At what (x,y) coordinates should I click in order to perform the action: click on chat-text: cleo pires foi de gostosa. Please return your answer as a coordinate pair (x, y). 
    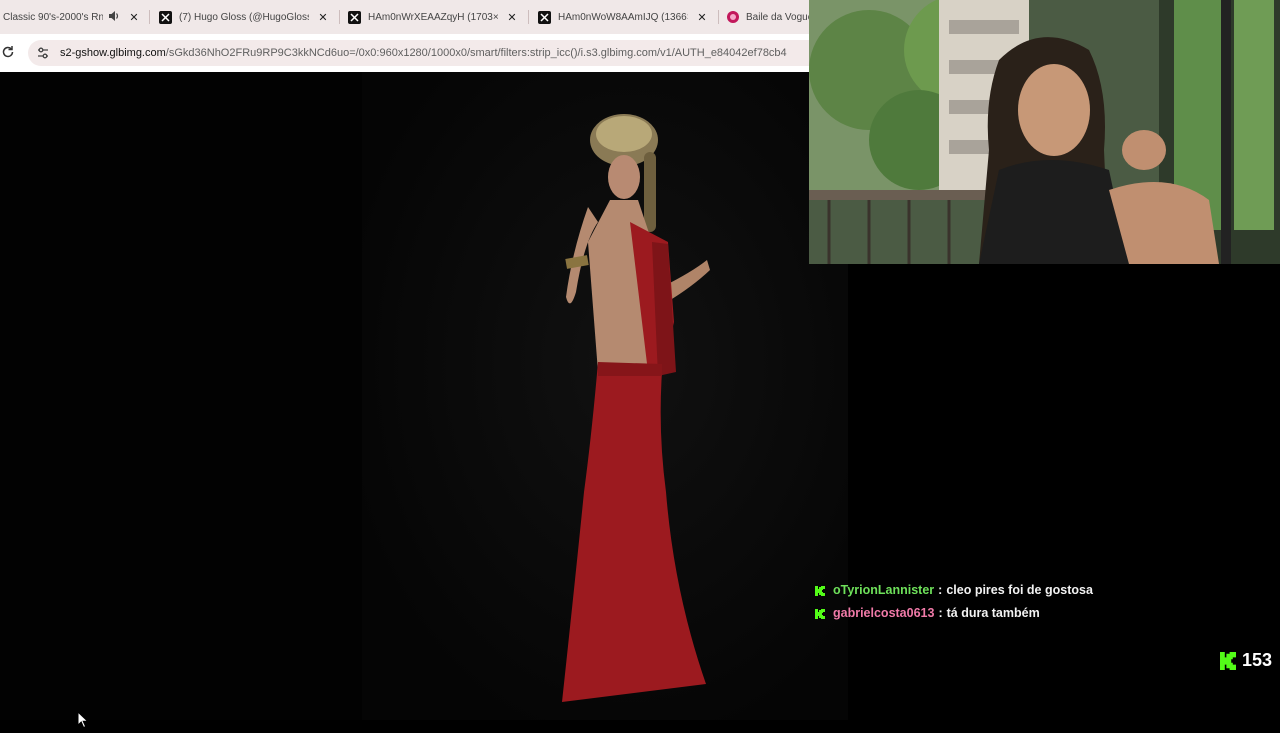
    Looking at the image, I should click on (1019, 589).